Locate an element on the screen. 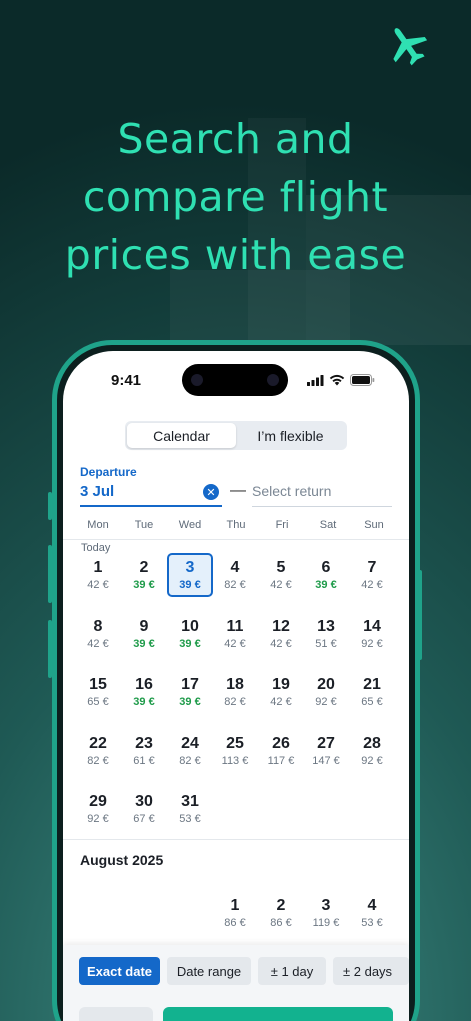  date-cell: 15 65 € is located at coordinates (98, 692).